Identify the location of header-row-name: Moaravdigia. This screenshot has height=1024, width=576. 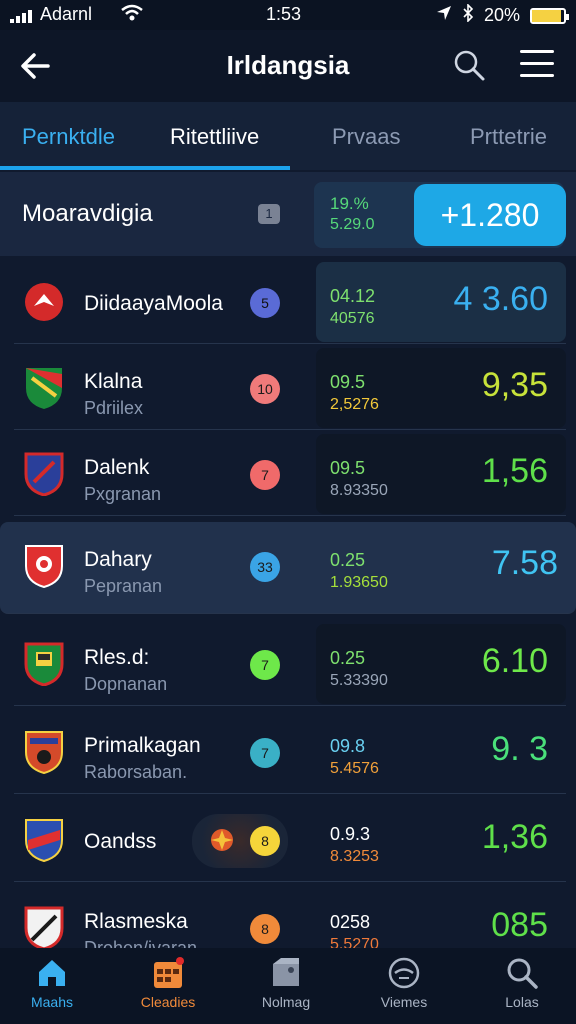
(87, 213).